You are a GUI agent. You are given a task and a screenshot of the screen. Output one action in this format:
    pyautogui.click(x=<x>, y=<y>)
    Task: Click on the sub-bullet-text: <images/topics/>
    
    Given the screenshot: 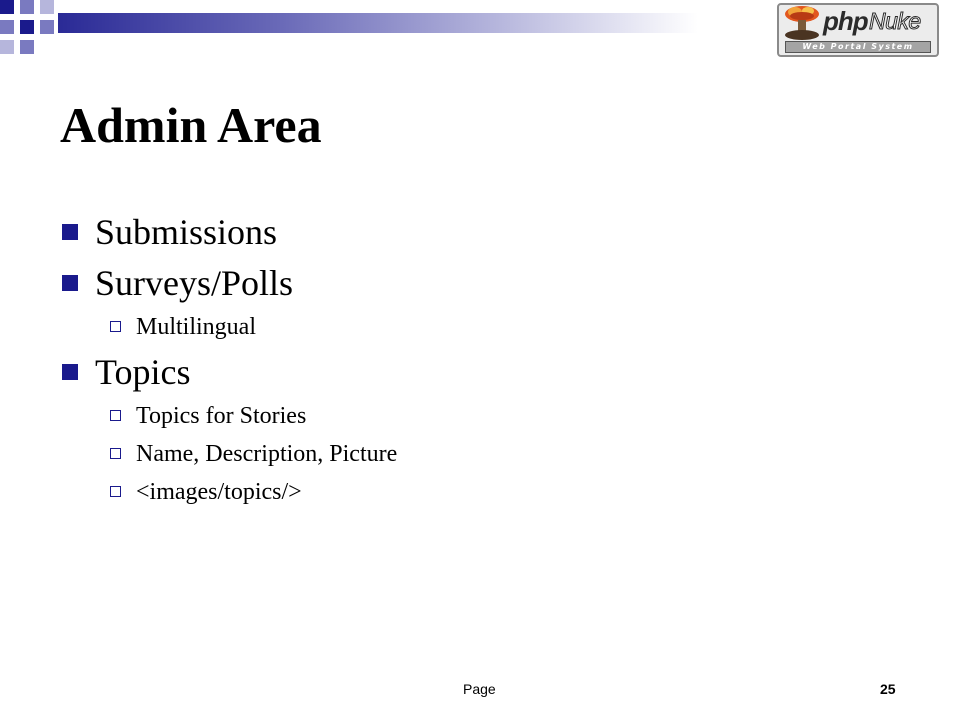 What is the action you would take?
    pyautogui.click(x=219, y=492)
    